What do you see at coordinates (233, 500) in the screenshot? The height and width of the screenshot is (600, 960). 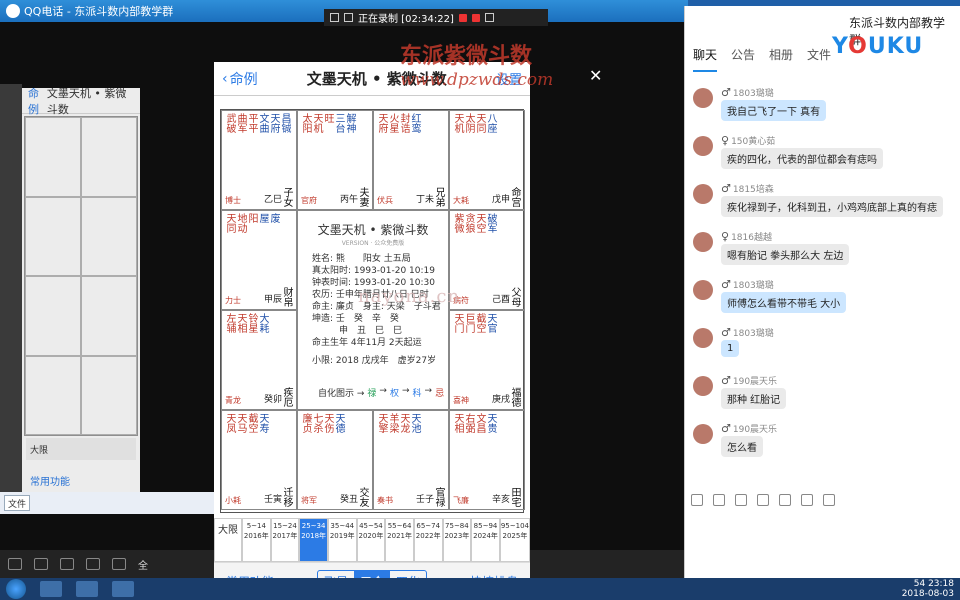 I see `god-label: 小耗` at bounding box center [233, 500].